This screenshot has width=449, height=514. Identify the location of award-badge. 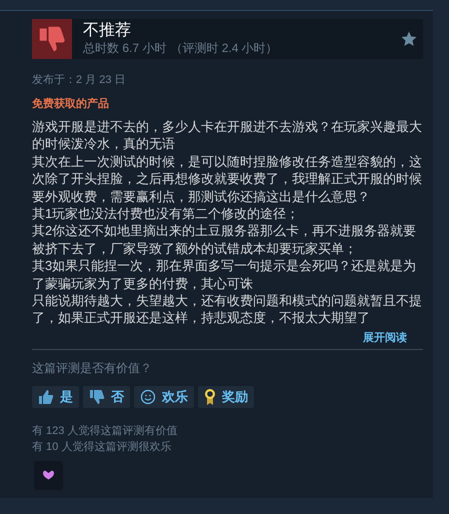
(48, 475).